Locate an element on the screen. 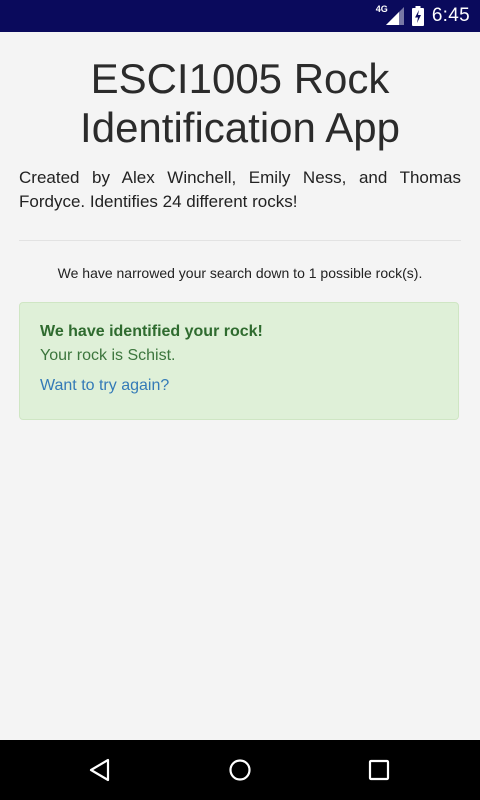 This screenshot has height=800, width=480. recents-button is located at coordinates (379, 770).